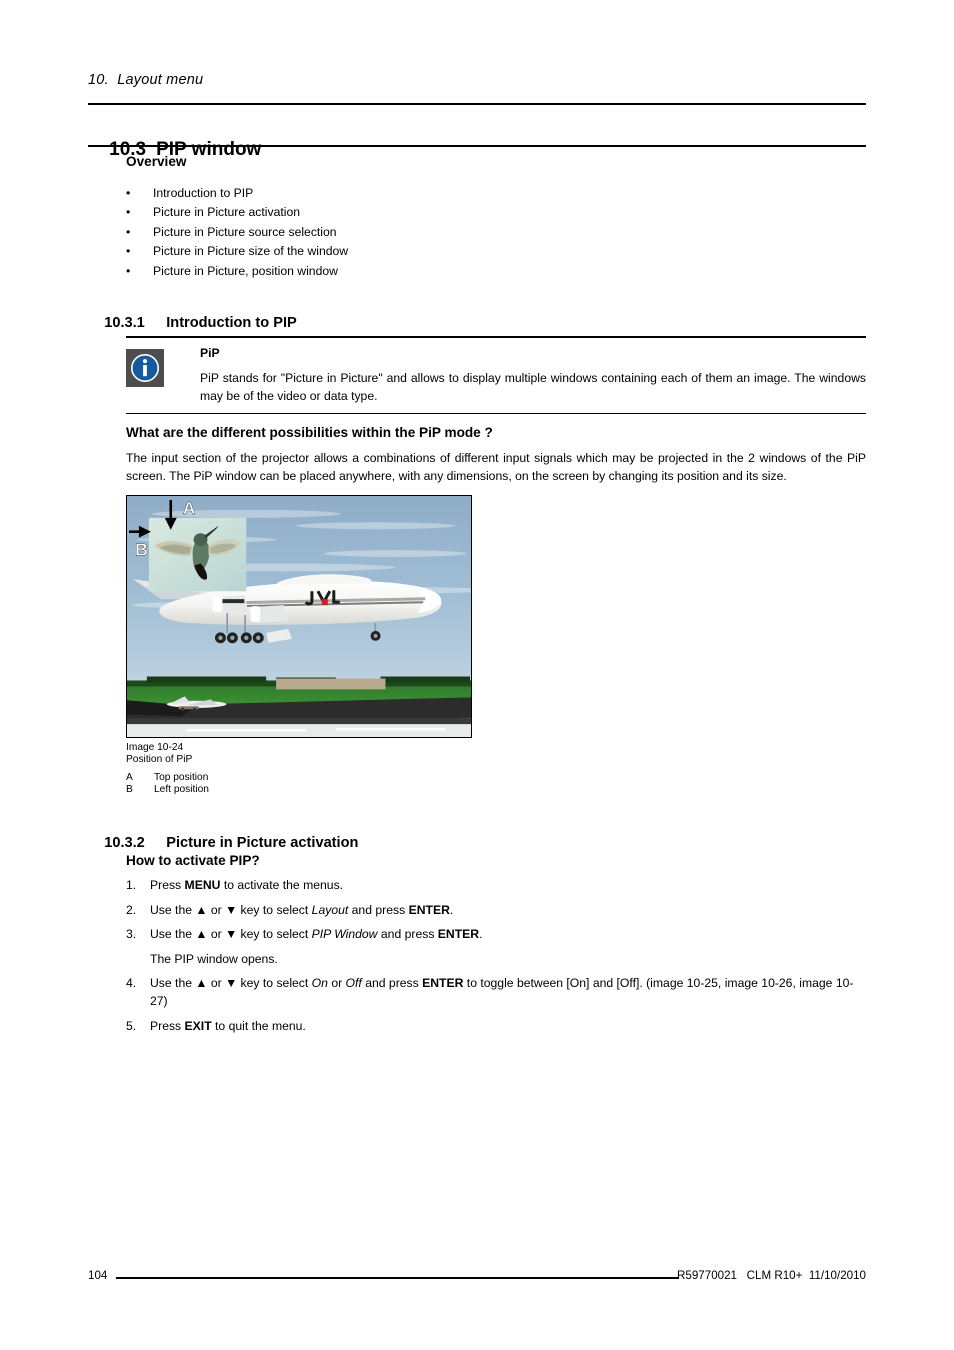 Image resolution: width=954 pixels, height=1350 pixels. I want to click on title-rule, so click(477, 146).